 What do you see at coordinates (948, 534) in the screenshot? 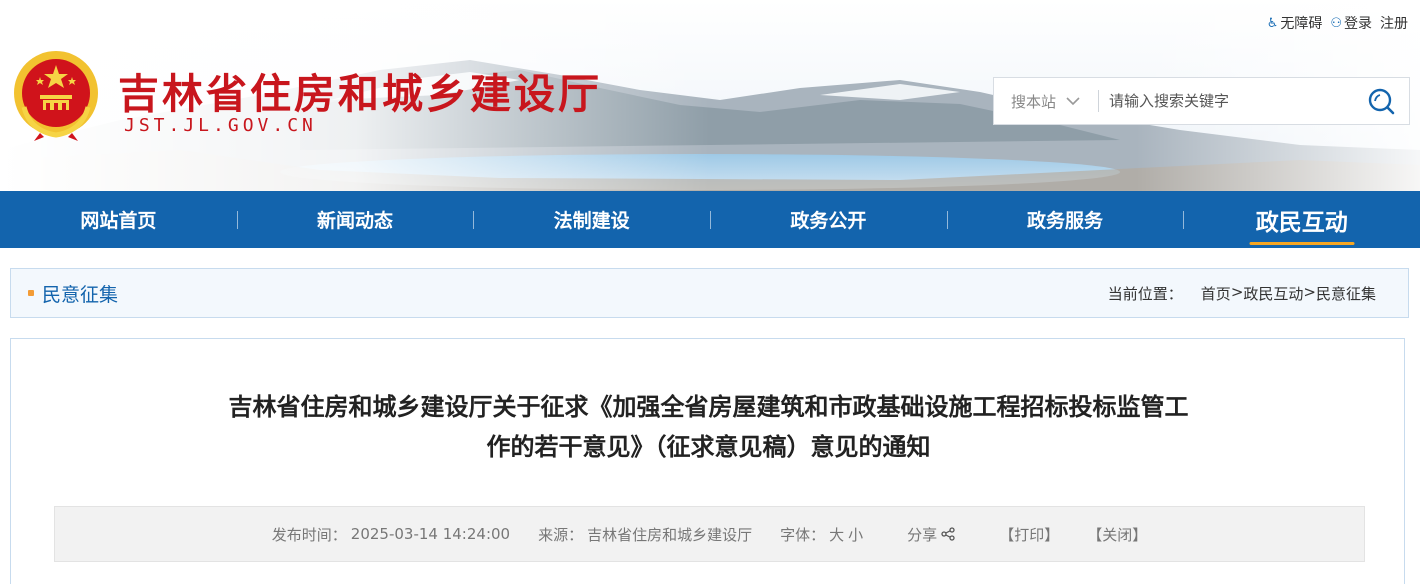
I see `share-icon` at bounding box center [948, 534].